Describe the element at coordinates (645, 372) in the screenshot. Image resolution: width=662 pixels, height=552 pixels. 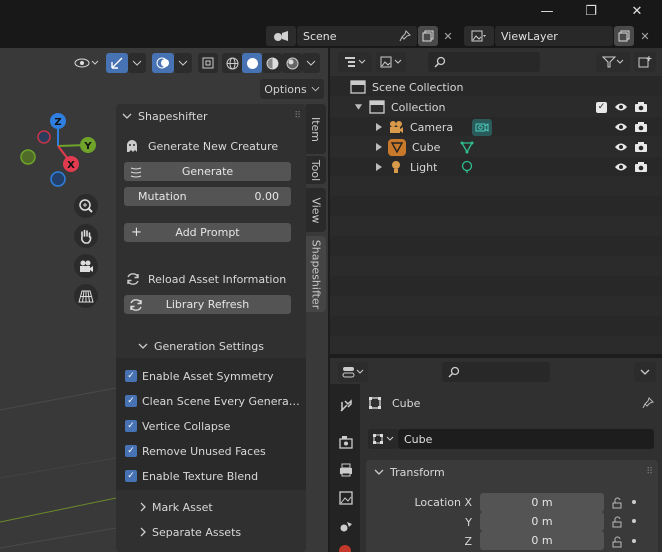
I see `properties-options-dropdown` at that location.